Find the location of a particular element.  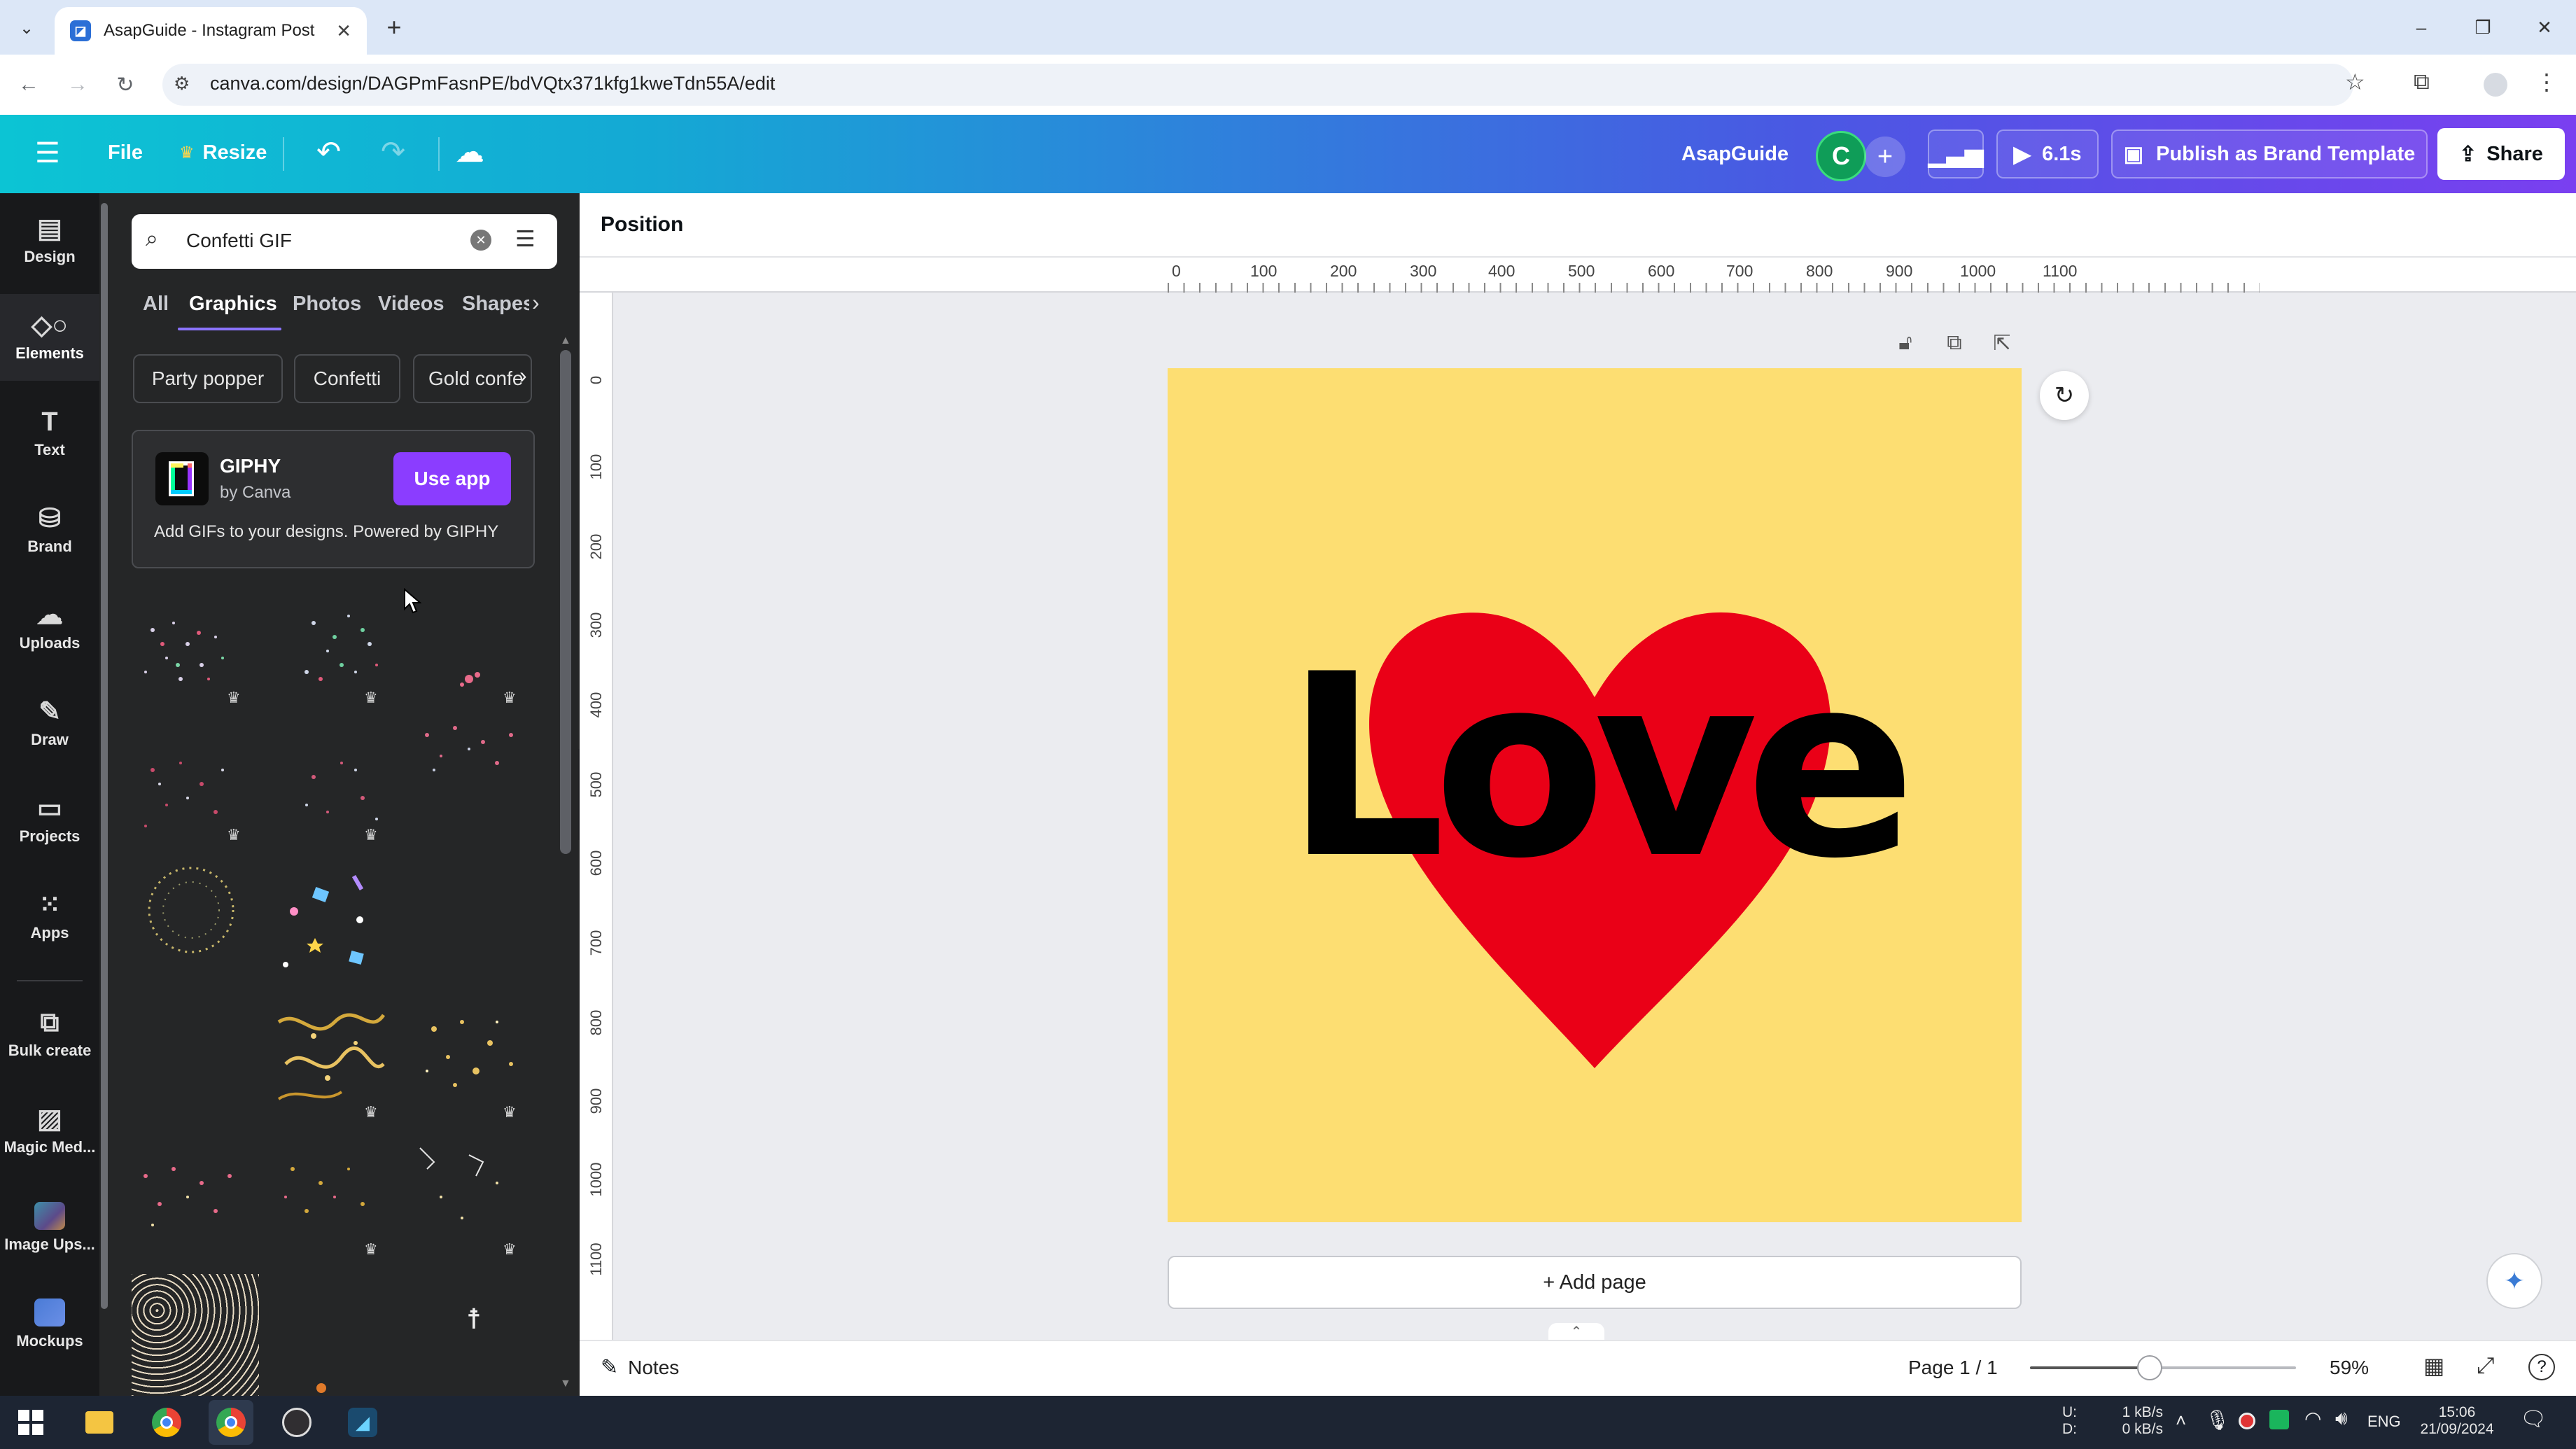

app-icon: ◢ is located at coordinates (362, 1422).